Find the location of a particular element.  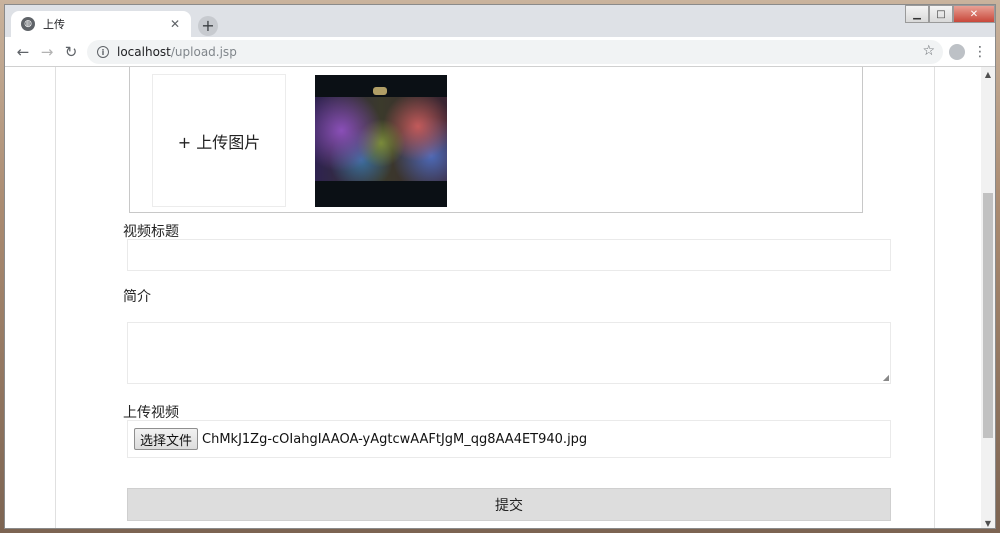

scroll-up-icon: ▲ is located at coordinates (988, 74).